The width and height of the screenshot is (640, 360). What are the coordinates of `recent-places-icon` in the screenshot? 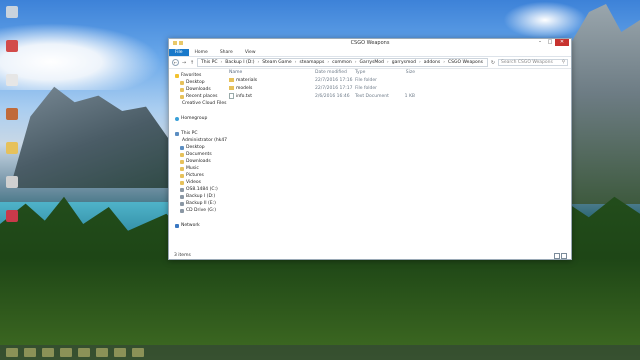 It's located at (182, 96).